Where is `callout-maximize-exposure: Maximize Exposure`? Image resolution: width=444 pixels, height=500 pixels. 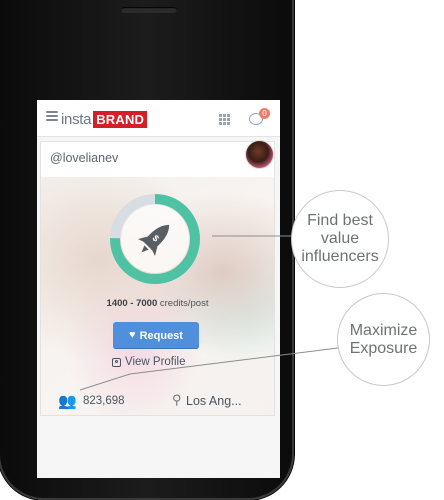
callout-maximize-exposure: Maximize Exposure is located at coordinates (383, 339).